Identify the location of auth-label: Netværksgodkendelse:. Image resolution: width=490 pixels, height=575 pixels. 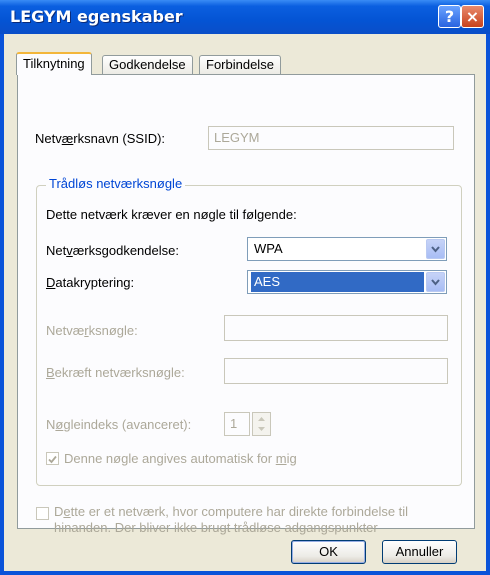
(112, 250).